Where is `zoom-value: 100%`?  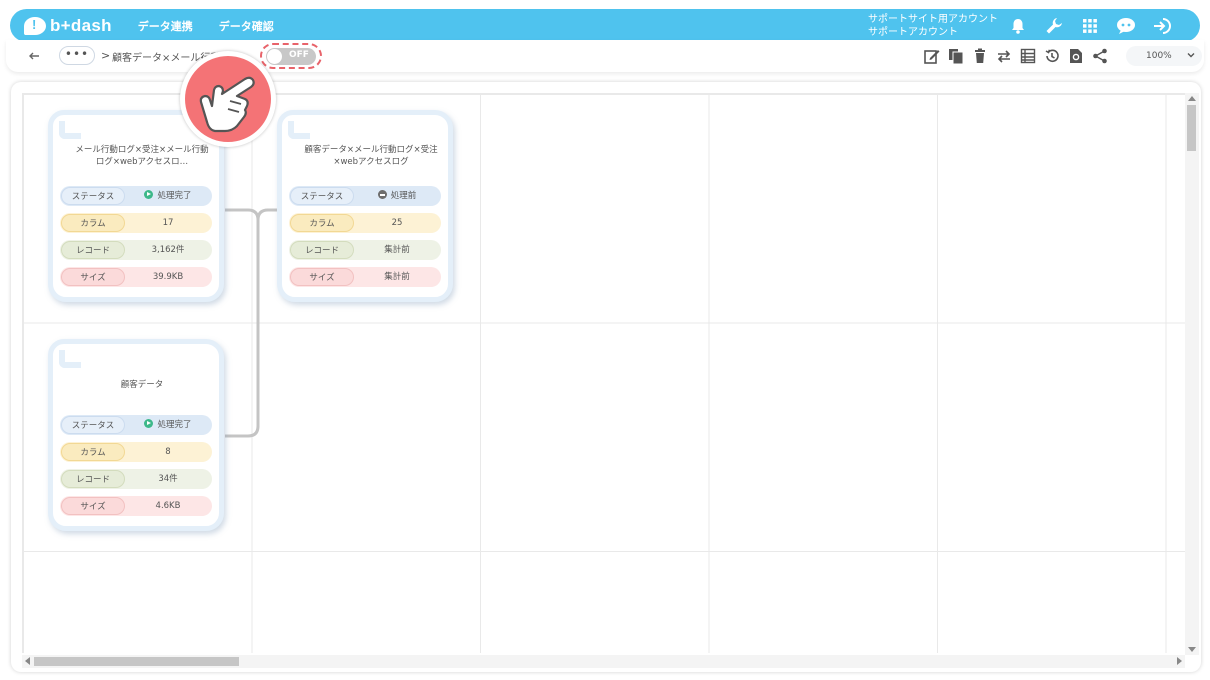
zoom-value: 100% is located at coordinates (1159, 56).